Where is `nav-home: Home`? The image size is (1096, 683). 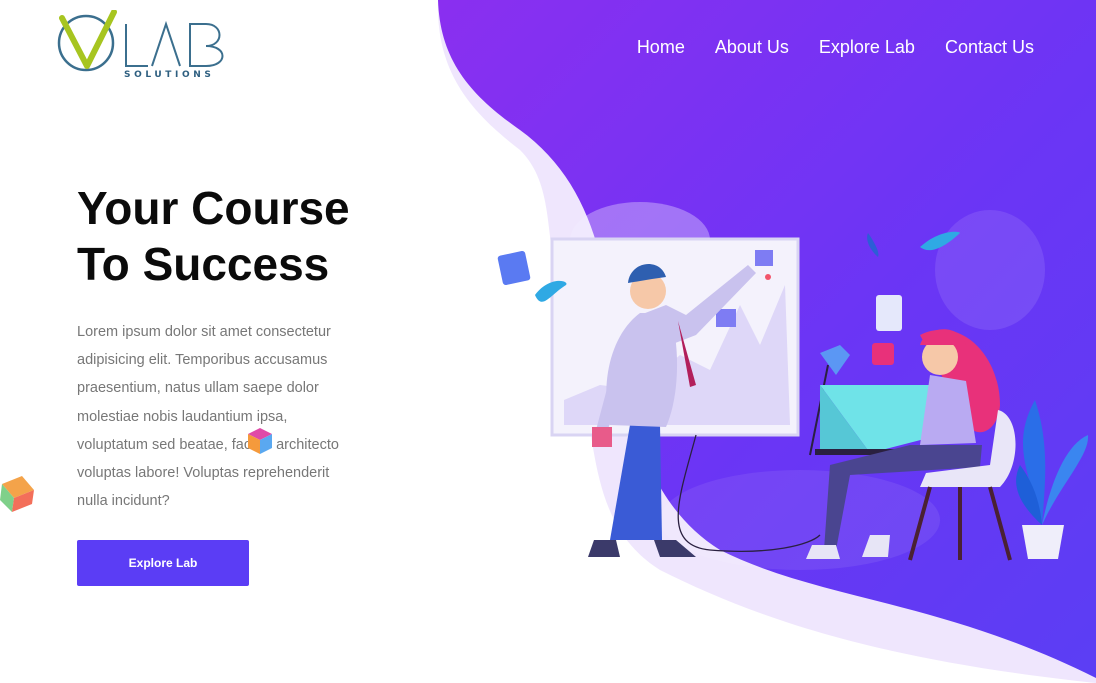
nav-home: Home is located at coordinates (661, 47).